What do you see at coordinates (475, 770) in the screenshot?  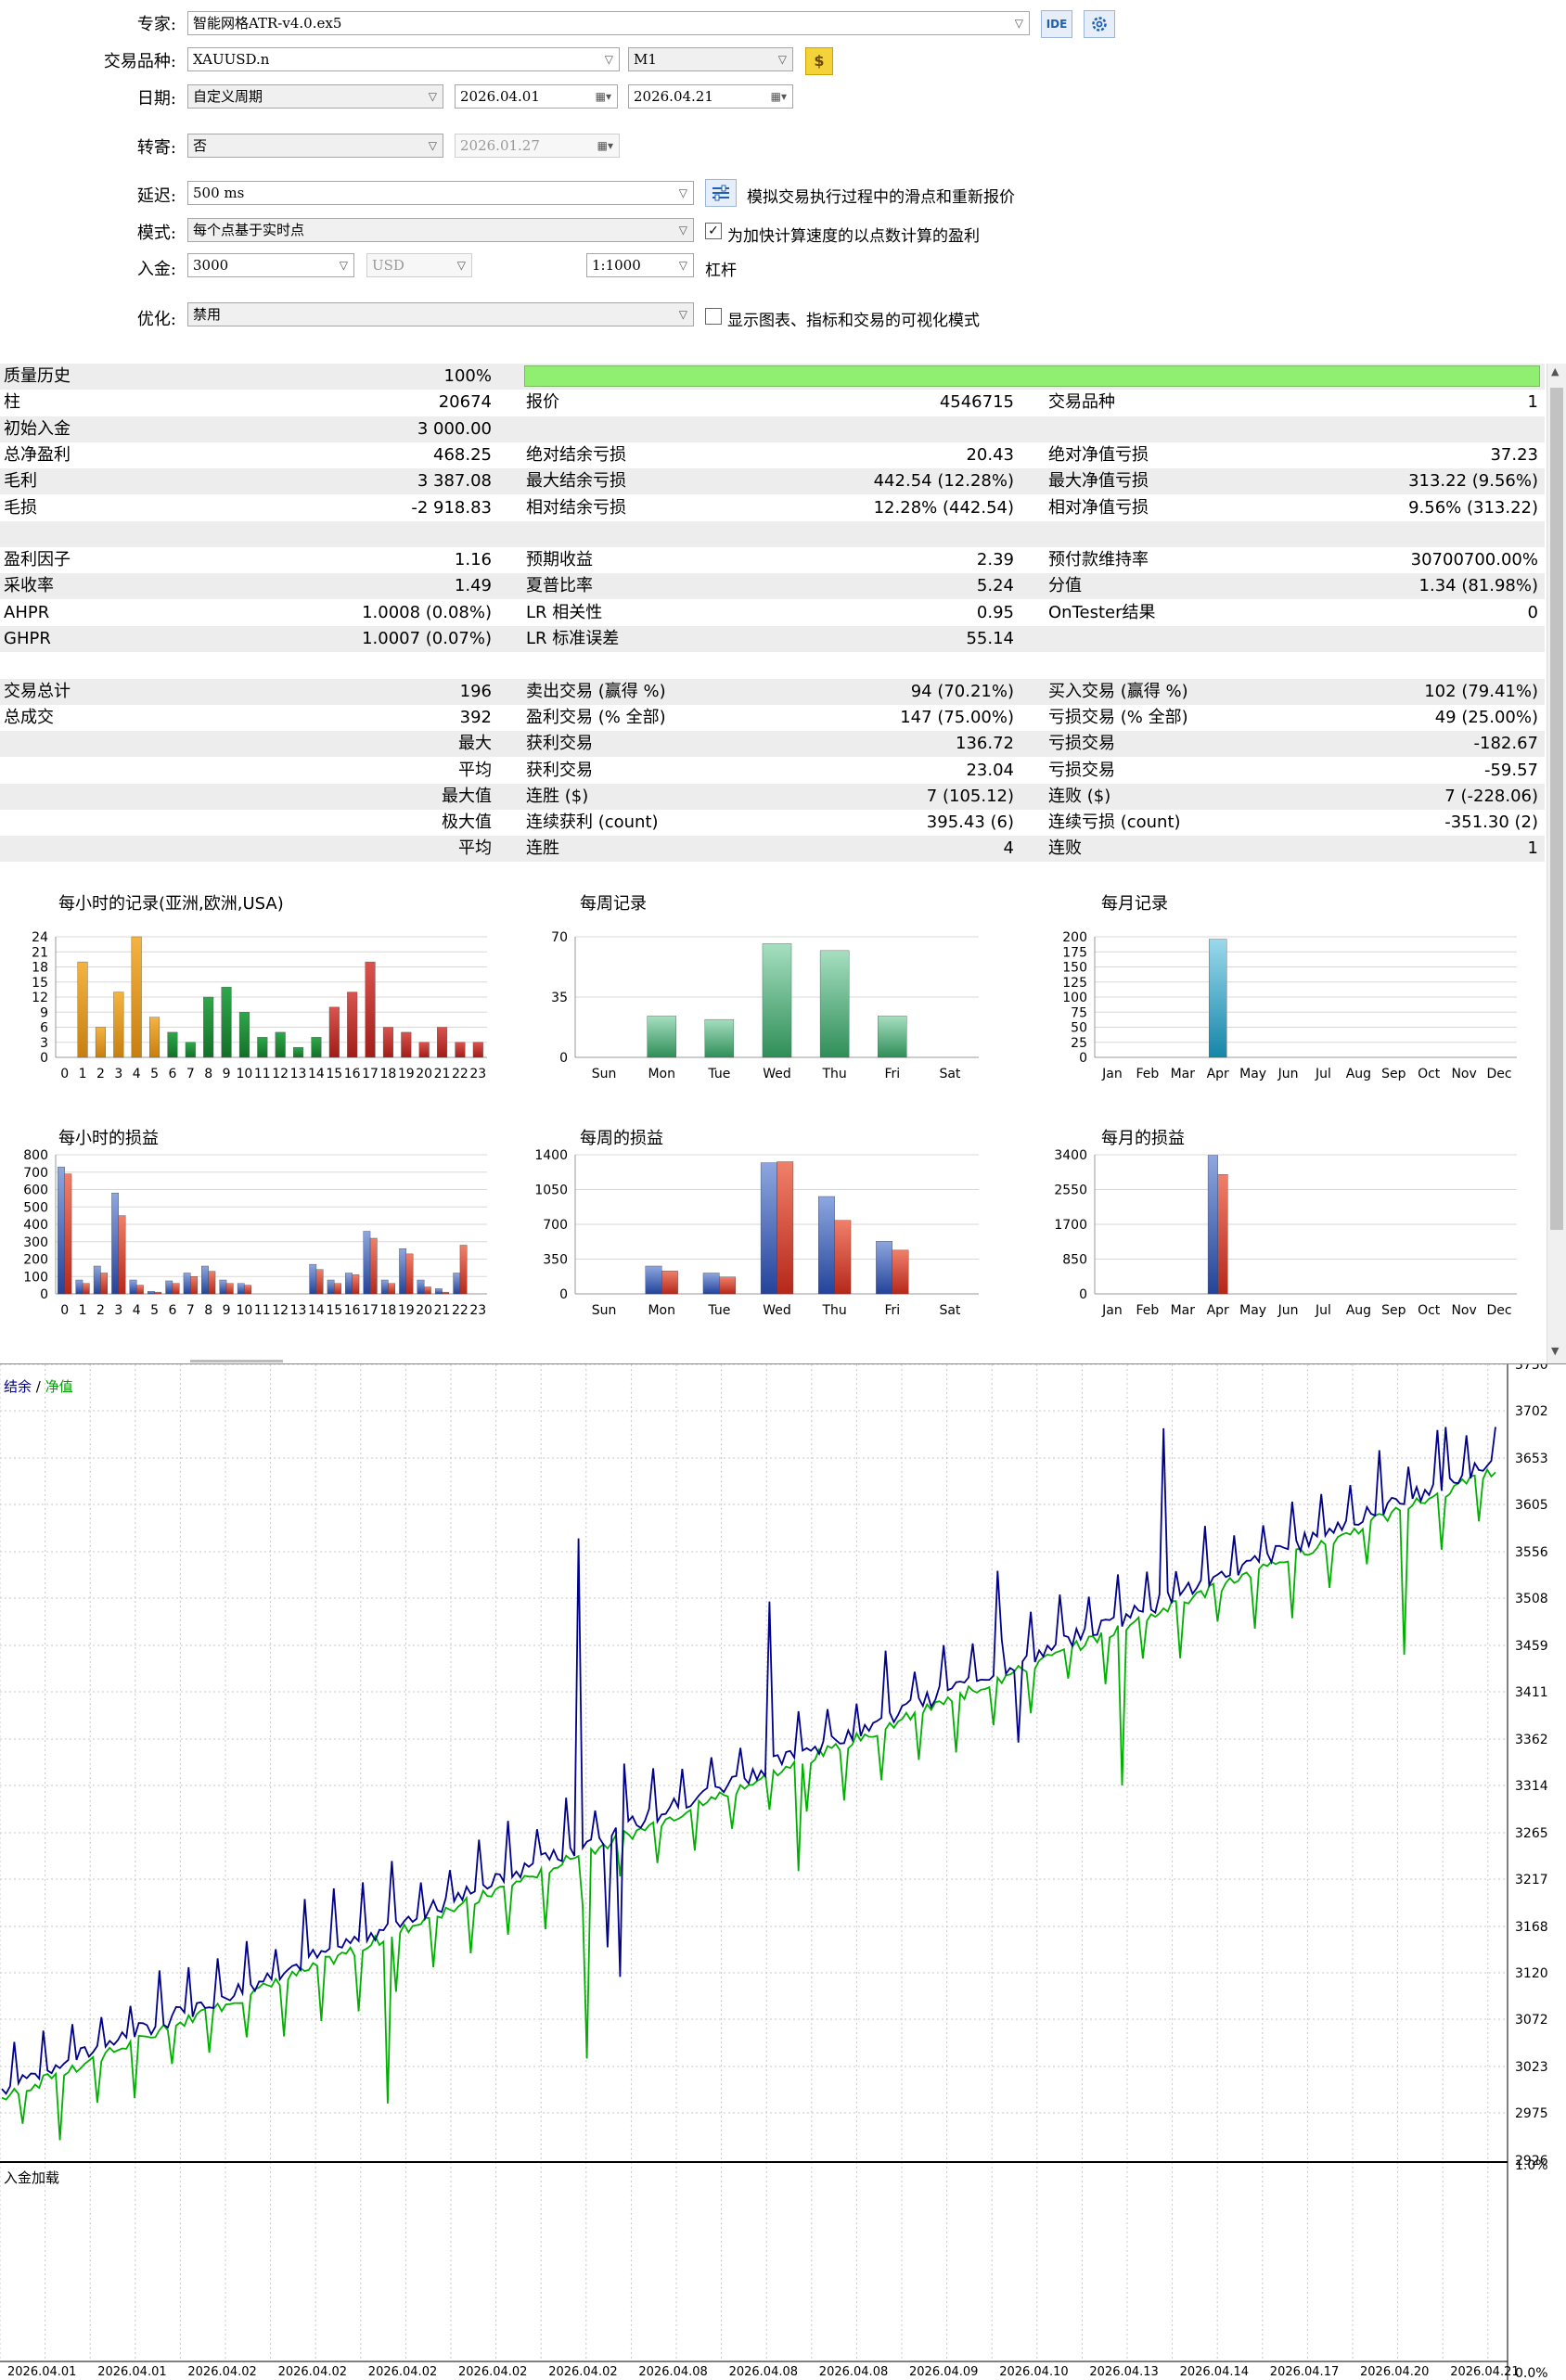 I see `stats-value: 平均` at bounding box center [475, 770].